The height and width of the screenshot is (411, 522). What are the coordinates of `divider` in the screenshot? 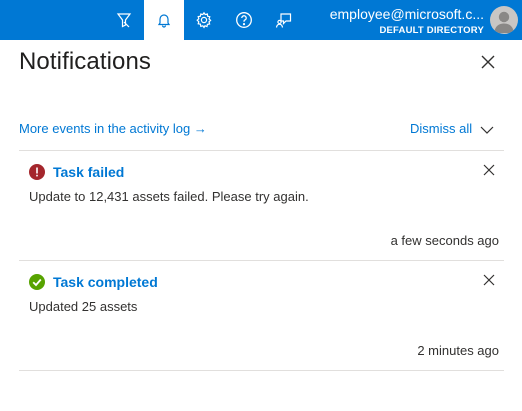 It's located at (261, 370).